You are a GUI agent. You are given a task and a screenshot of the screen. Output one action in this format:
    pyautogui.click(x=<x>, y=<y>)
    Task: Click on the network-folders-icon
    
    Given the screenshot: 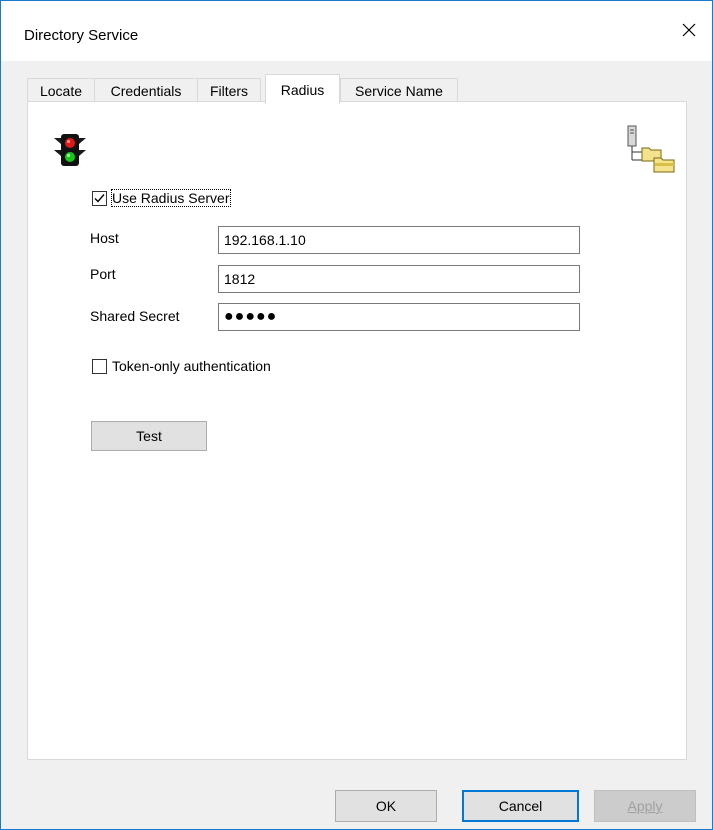 What is the action you would take?
    pyautogui.click(x=651, y=152)
    